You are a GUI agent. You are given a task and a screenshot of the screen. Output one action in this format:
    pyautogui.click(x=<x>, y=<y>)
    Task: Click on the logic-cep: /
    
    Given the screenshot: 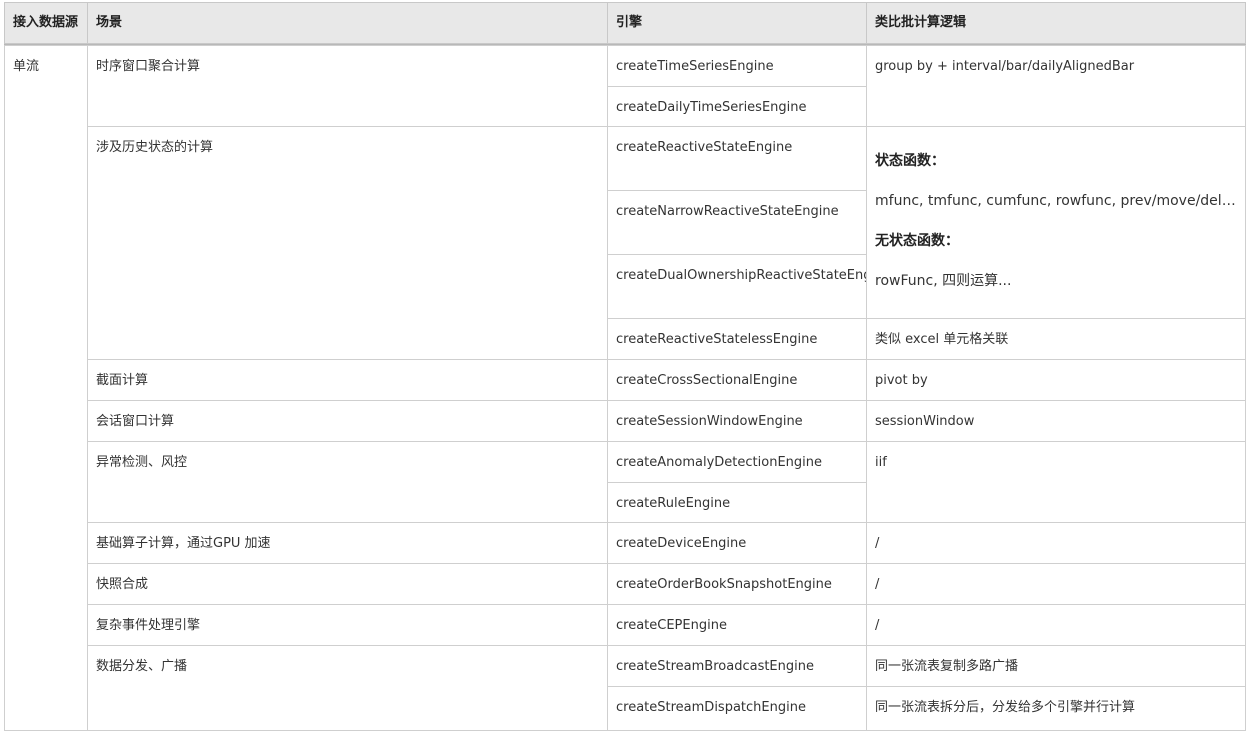 What is the action you would take?
    pyautogui.click(x=1056, y=625)
    